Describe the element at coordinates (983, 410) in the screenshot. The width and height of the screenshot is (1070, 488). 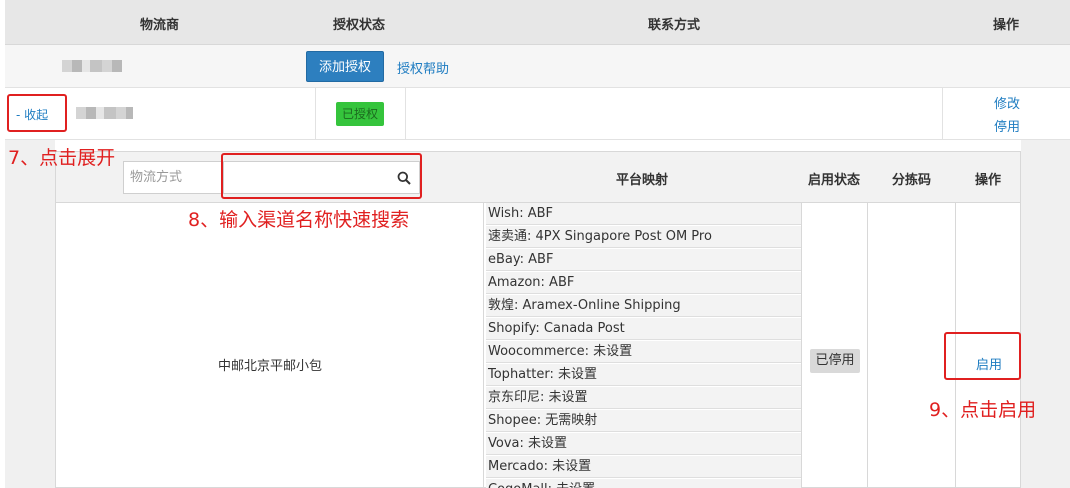
I see `annotation-step9: 9、点击启用` at that location.